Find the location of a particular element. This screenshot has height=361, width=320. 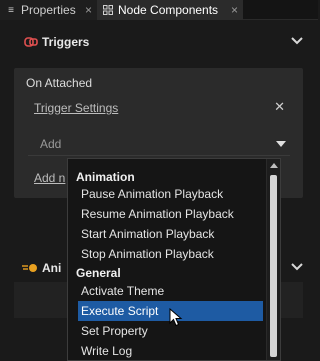

tab-properties-label: Properties is located at coordinates (48, 10).